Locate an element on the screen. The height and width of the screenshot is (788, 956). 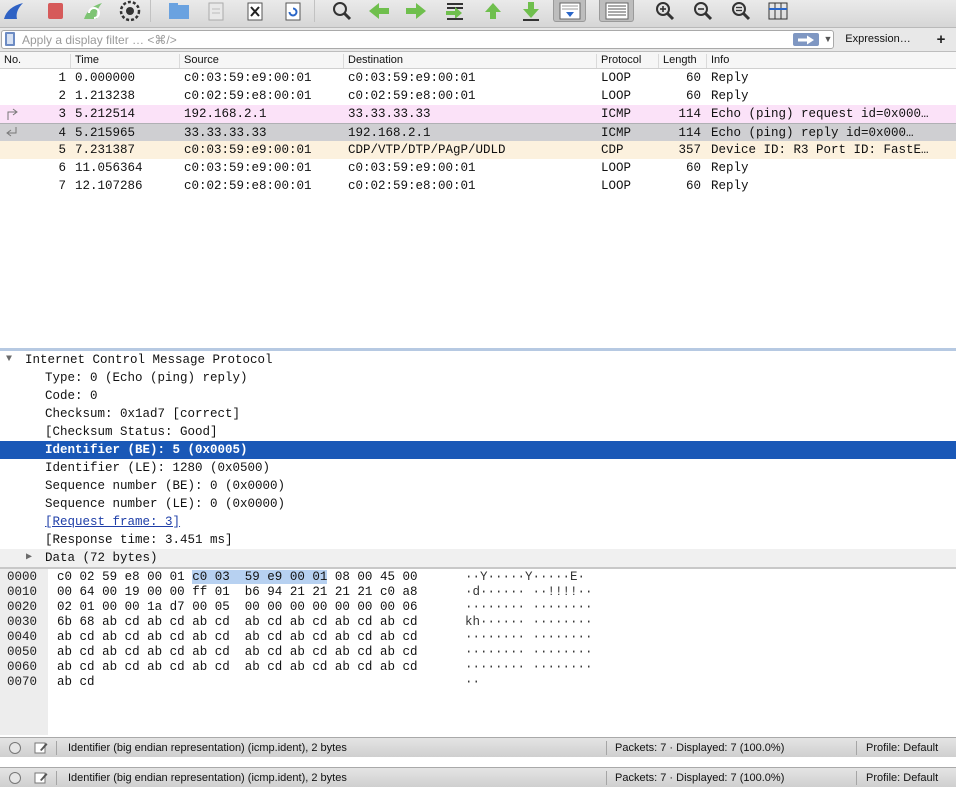
normal-size-icon is located at coordinates (741, 11).